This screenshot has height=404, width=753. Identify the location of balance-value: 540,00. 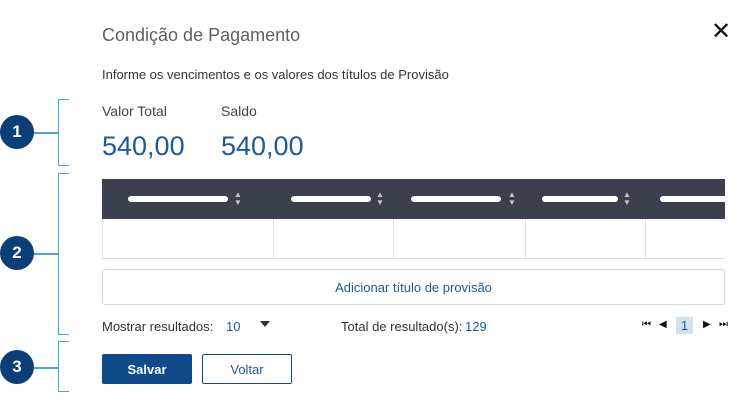
(262, 146).